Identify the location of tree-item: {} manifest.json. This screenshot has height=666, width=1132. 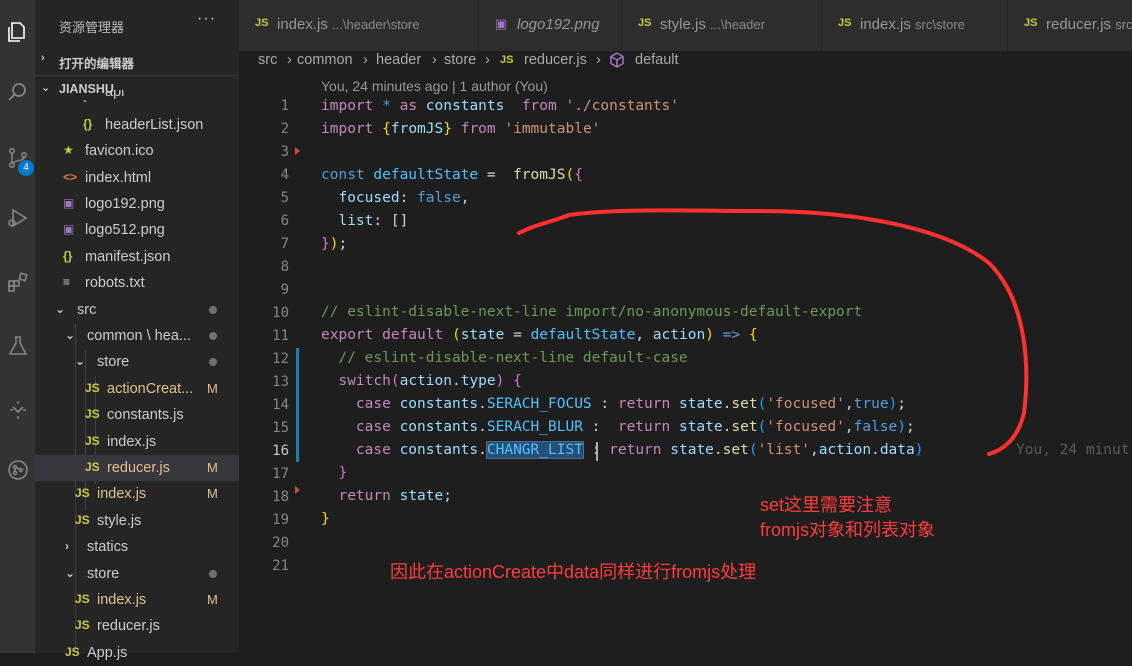
(137, 257).